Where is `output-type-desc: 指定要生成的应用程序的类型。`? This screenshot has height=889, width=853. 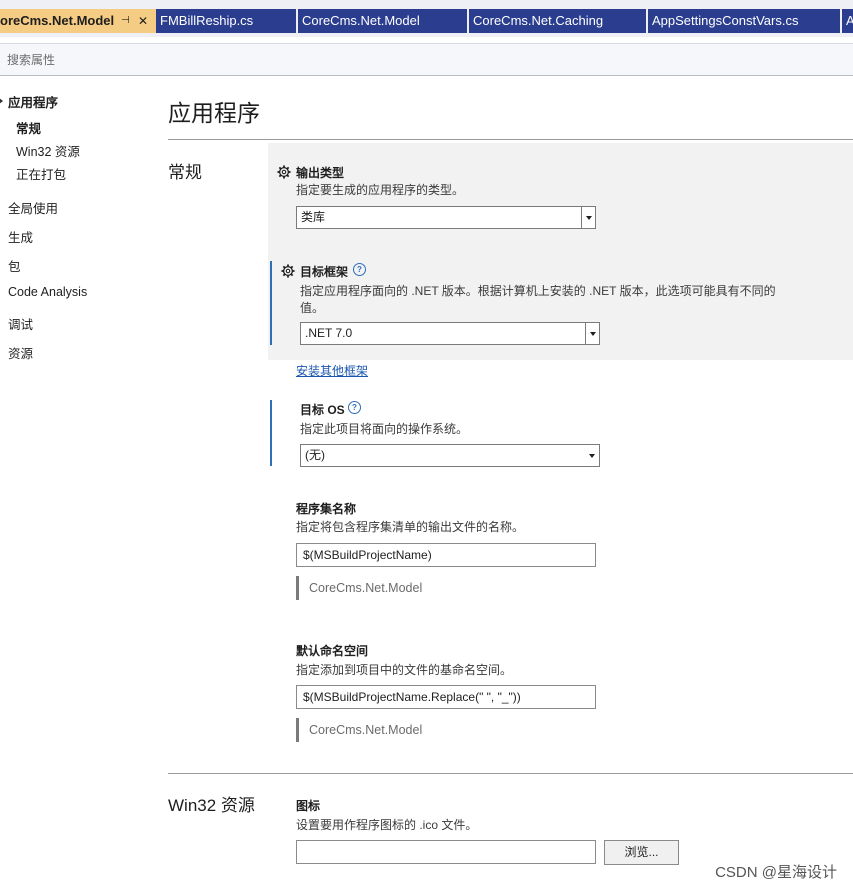
output-type-desc: 指定要生成的应用程序的类型。 is located at coordinates (380, 190).